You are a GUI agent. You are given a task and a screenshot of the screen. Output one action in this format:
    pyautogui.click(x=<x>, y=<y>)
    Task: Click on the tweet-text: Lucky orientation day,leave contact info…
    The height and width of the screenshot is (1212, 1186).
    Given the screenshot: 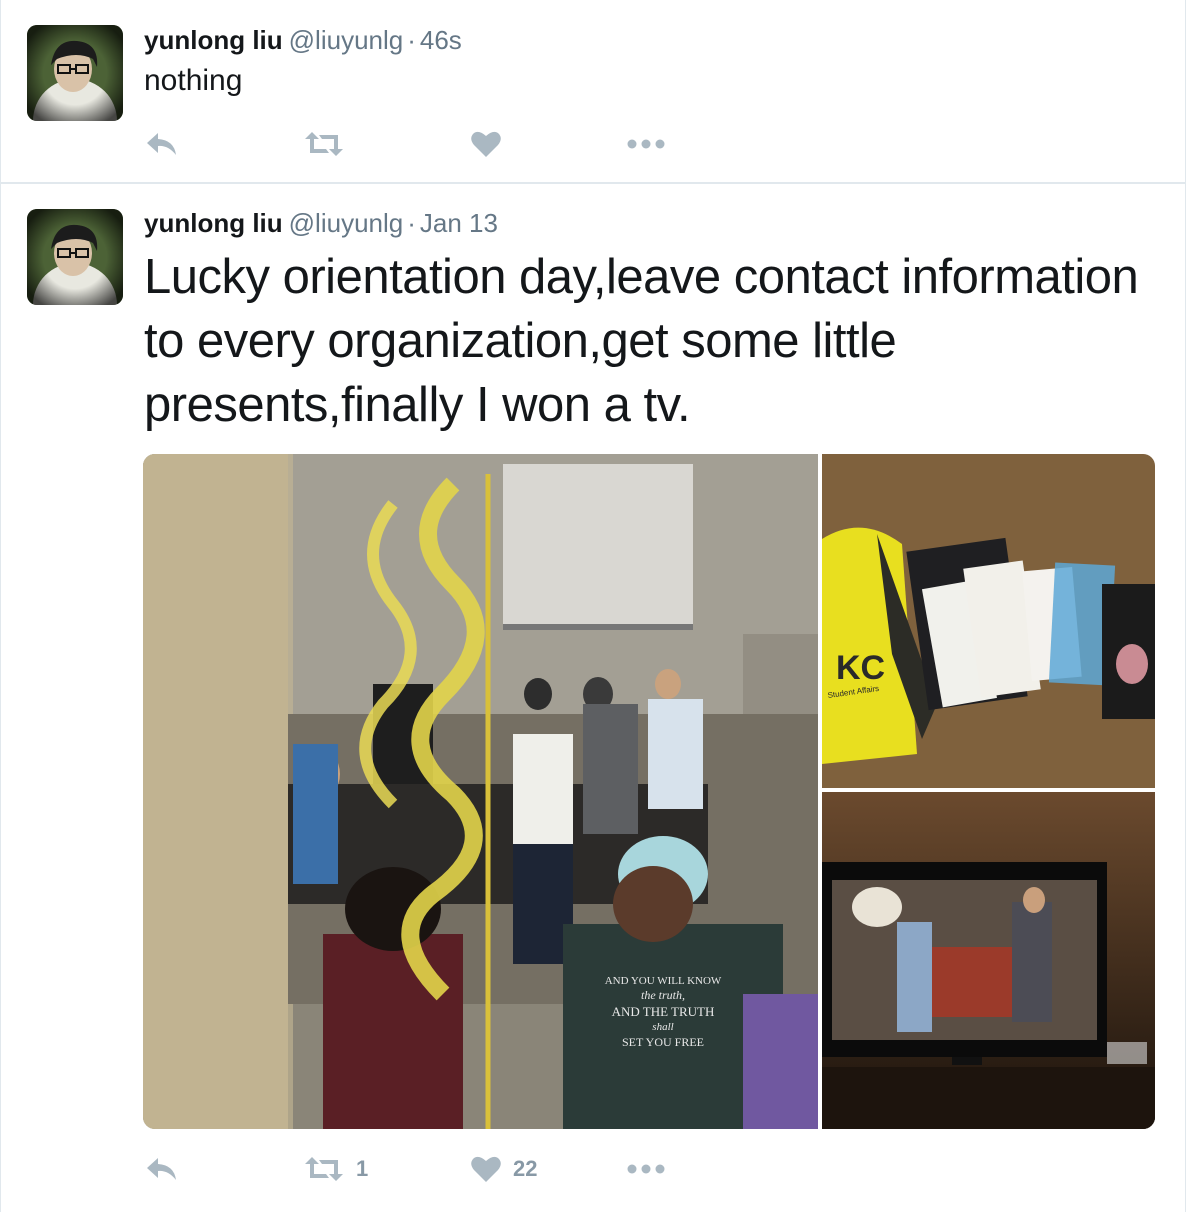 What is the action you would take?
    pyautogui.click(x=641, y=341)
    